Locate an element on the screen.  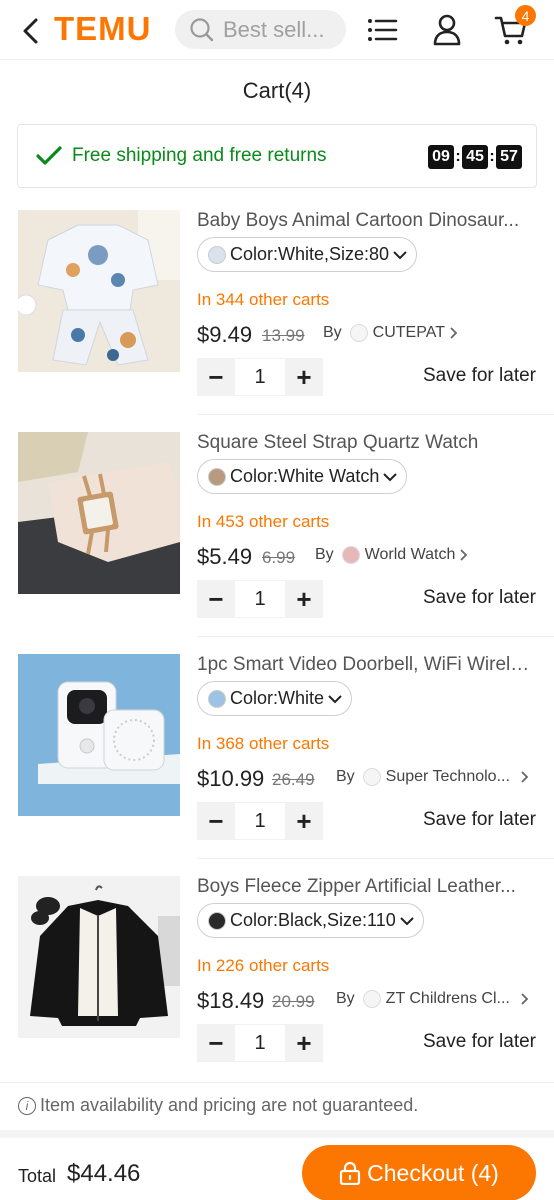
lock-icon is located at coordinates (350, 1173).